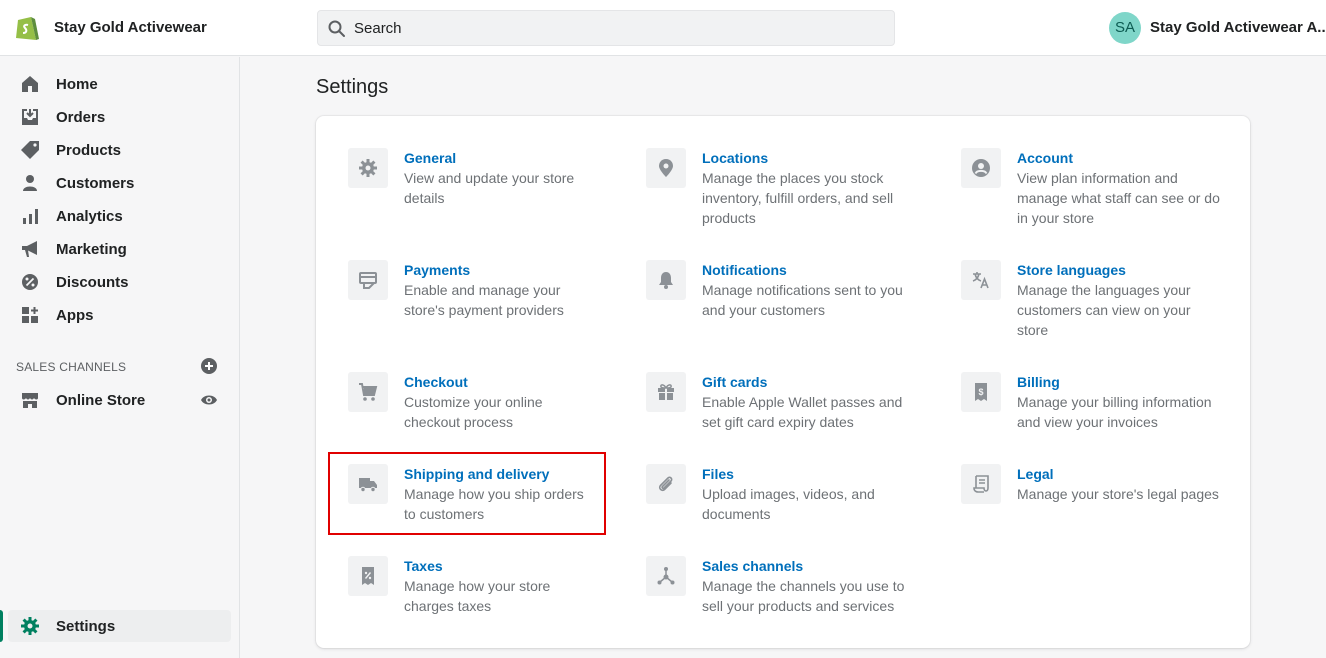  Describe the element at coordinates (77, 84) in the screenshot. I see `sidebar-item-label: Home` at that location.